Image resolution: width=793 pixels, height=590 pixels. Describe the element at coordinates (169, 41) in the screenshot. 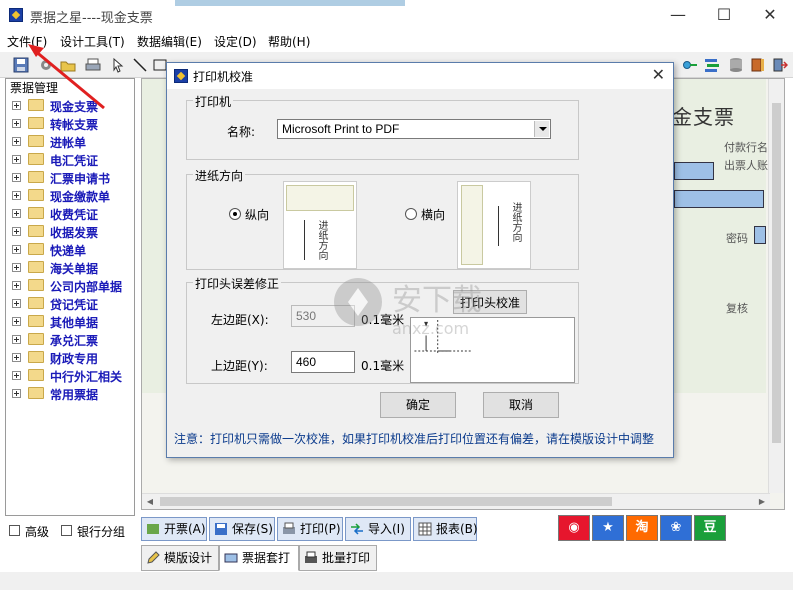

I see `menu-data-edit: 数据编辑(E)` at that location.